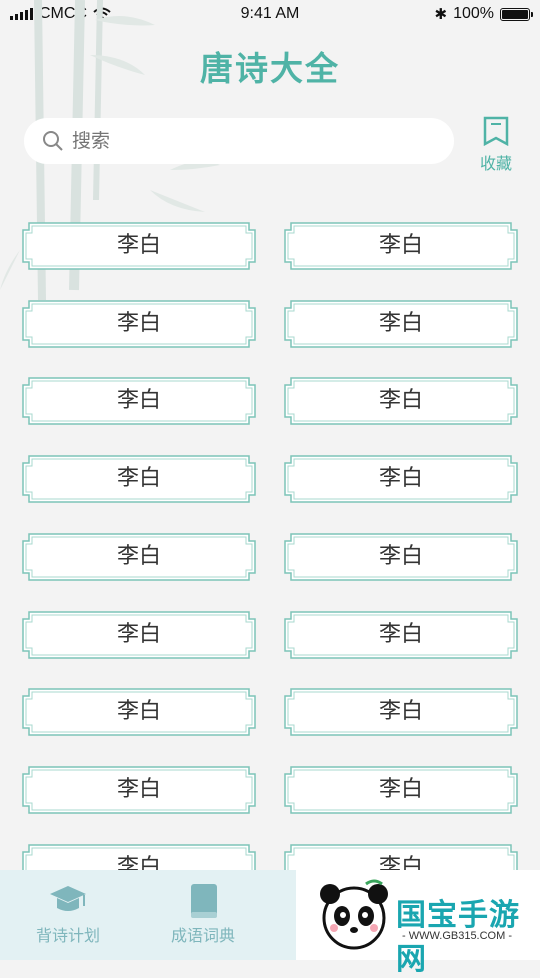 The height and width of the screenshot is (978, 540). I want to click on tab-label: 成语词典, so click(202, 935).